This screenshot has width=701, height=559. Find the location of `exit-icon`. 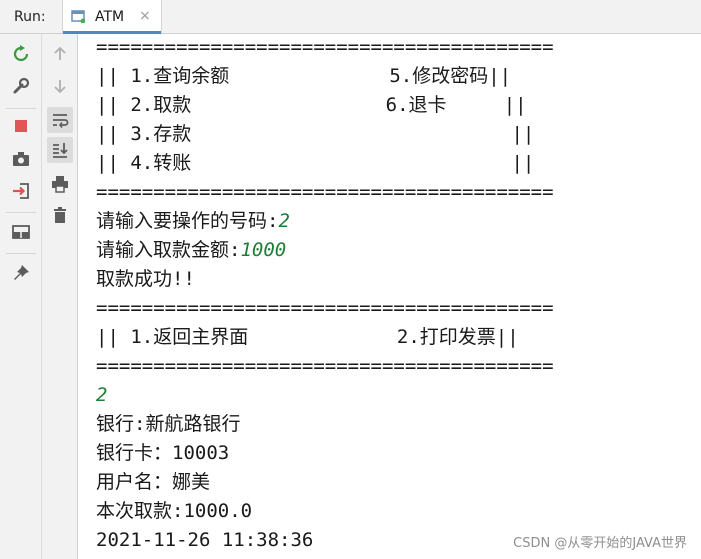

exit-icon is located at coordinates (21, 191).